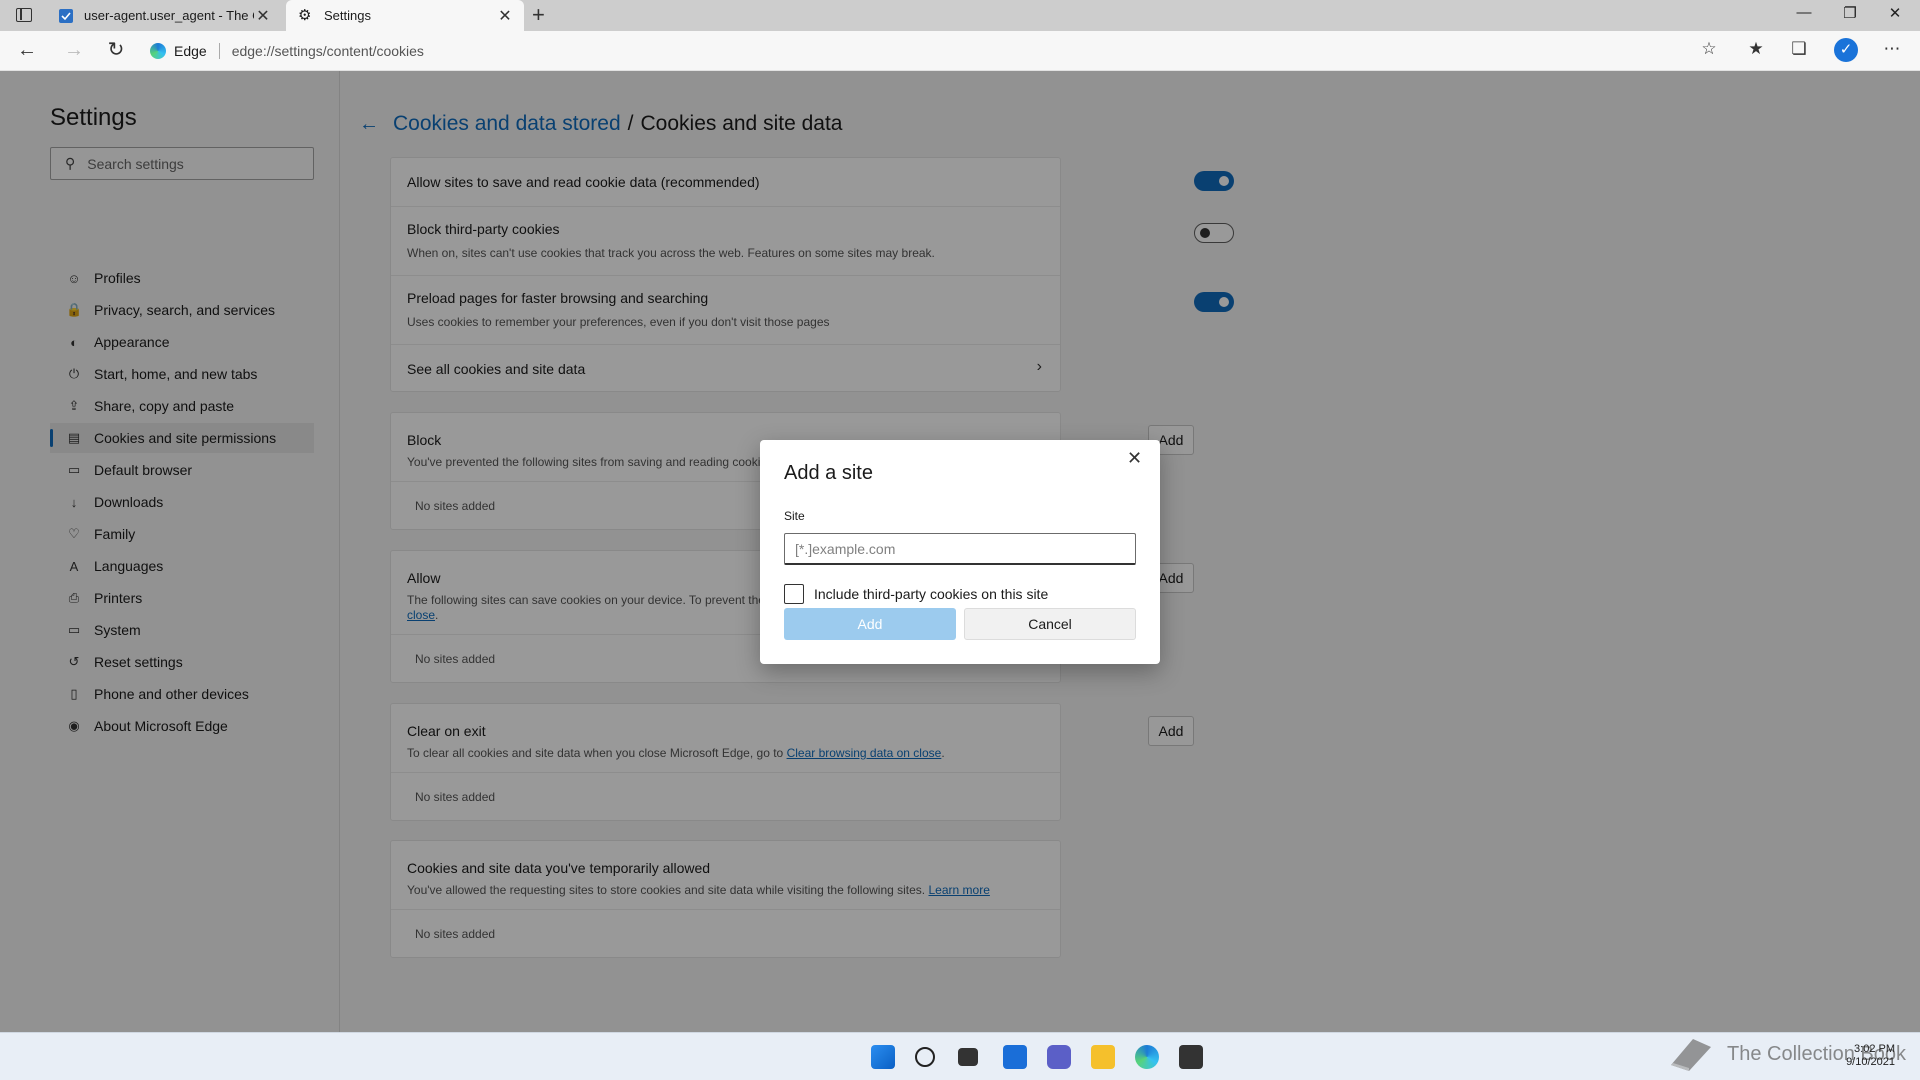 This screenshot has height=1080, width=1920. Describe the element at coordinates (27, 50) in the screenshot. I see `back-icon: ←` at that location.